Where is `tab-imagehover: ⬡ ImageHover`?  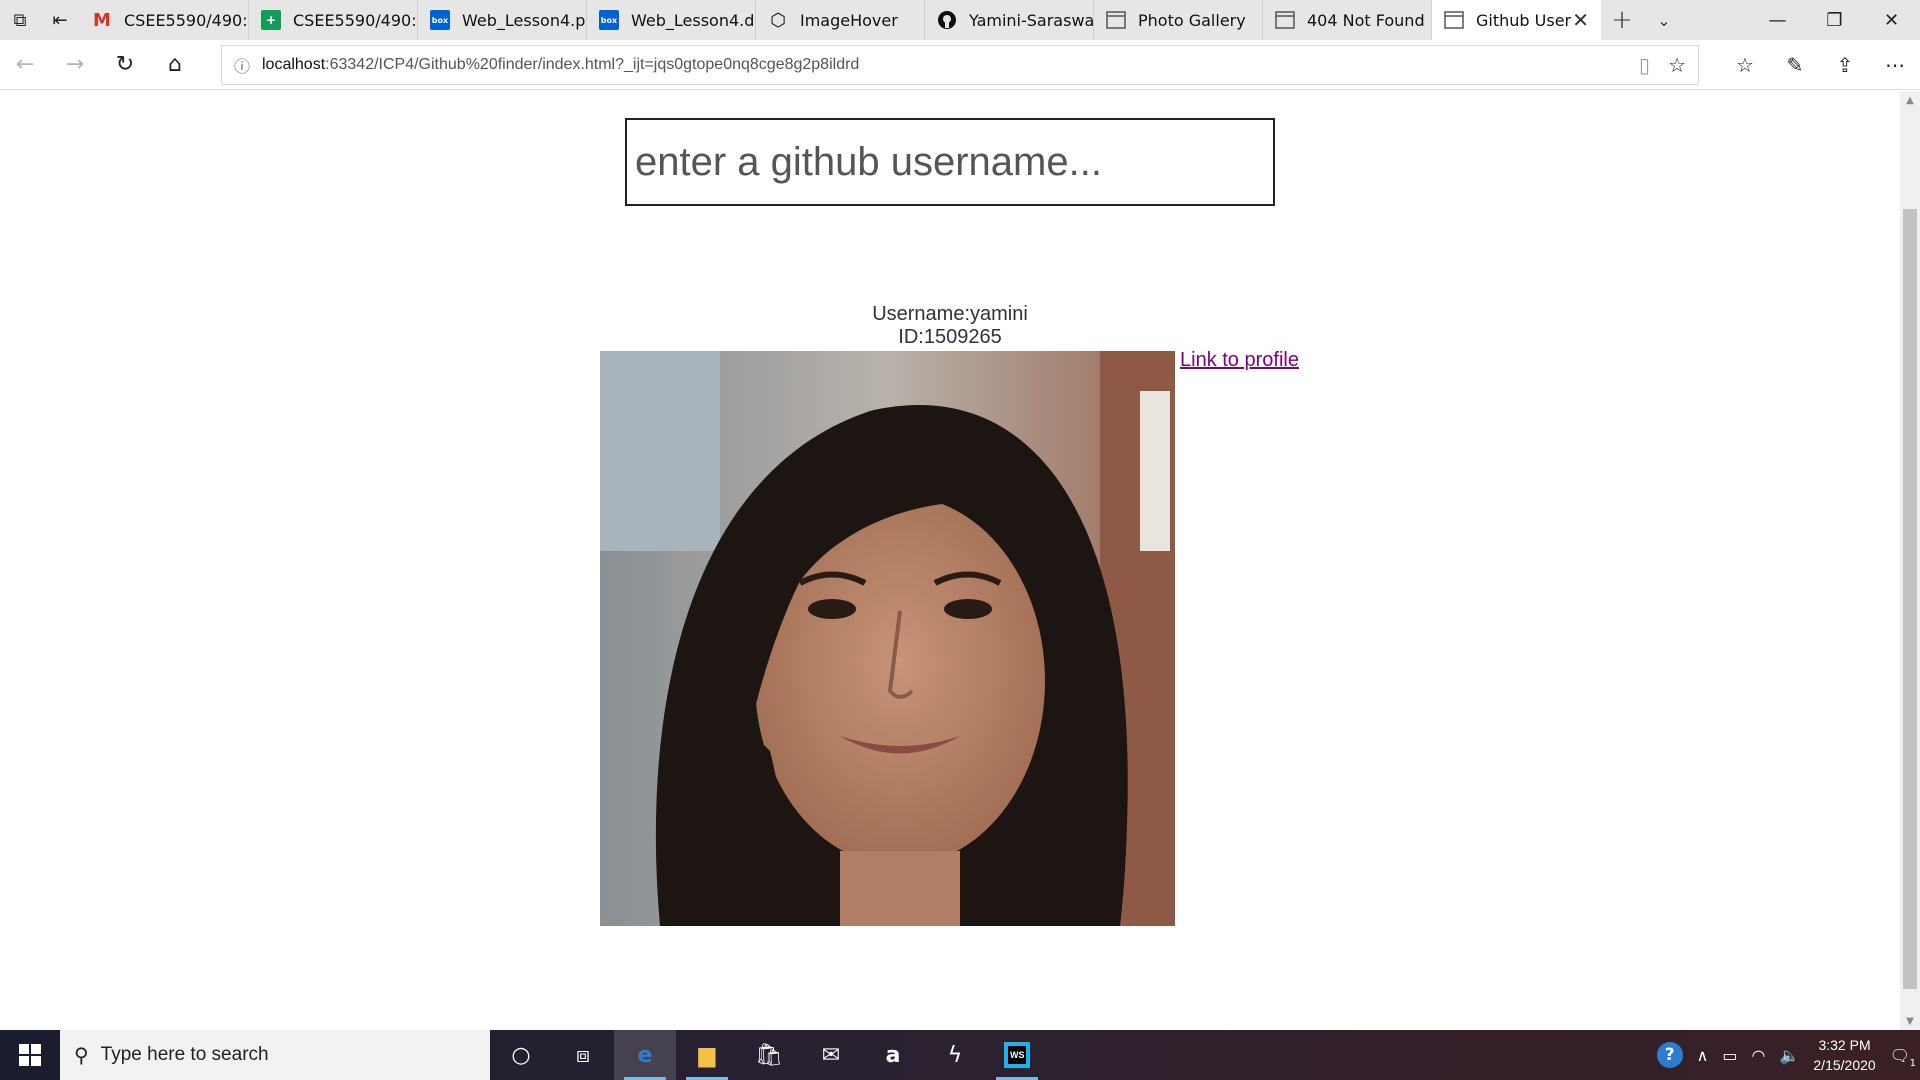
tab-imagehover: ⬡ ImageHover is located at coordinates (840, 20).